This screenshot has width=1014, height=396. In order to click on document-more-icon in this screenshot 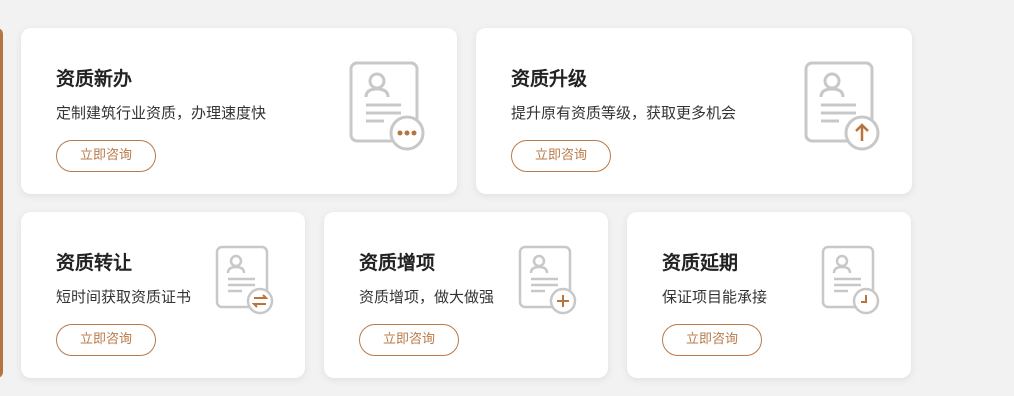, I will do `click(387, 106)`.